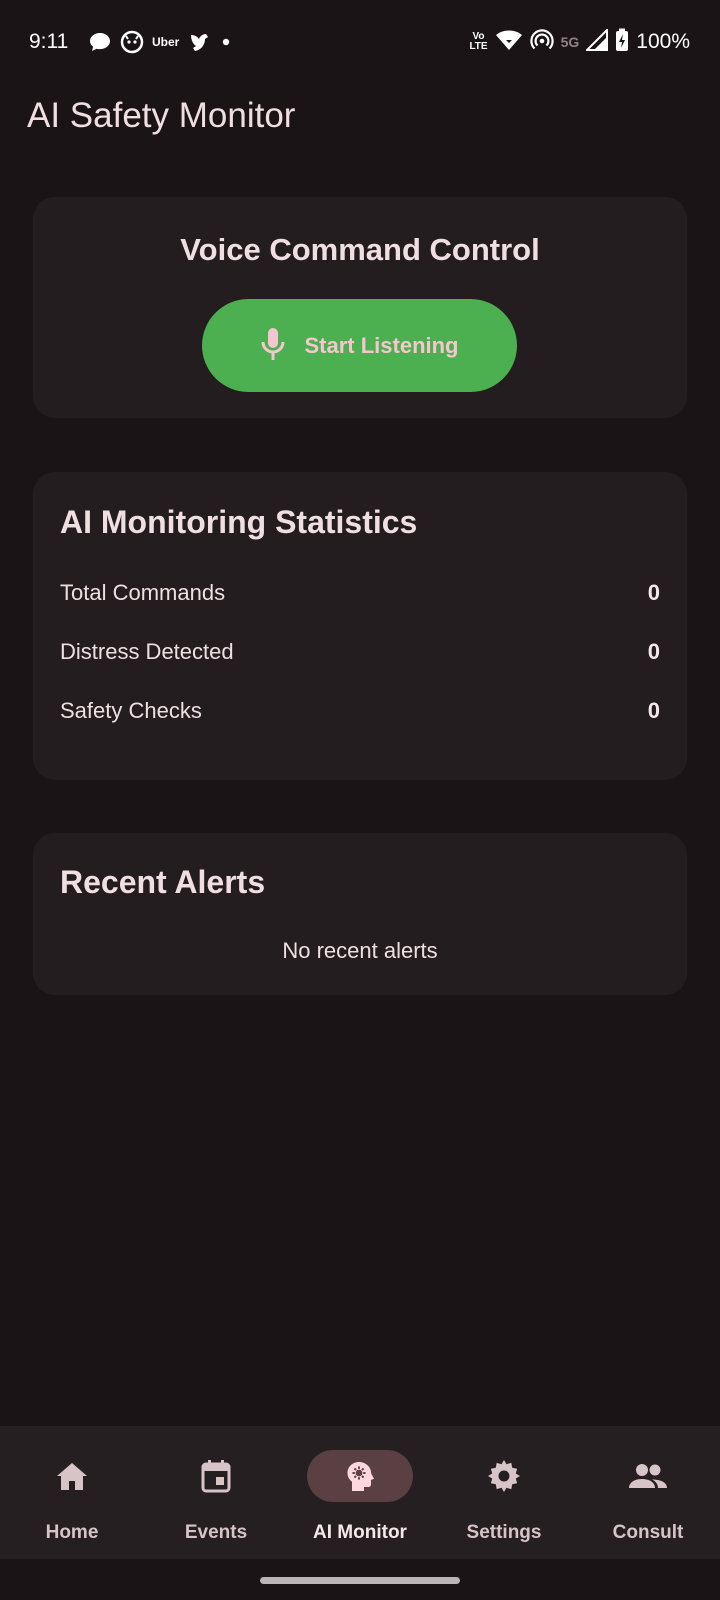 Image resolution: width=720 pixels, height=1600 pixels. What do you see at coordinates (360, 711) in the screenshot?
I see `stat-row-safety-checks: Safety Checks 0` at bounding box center [360, 711].